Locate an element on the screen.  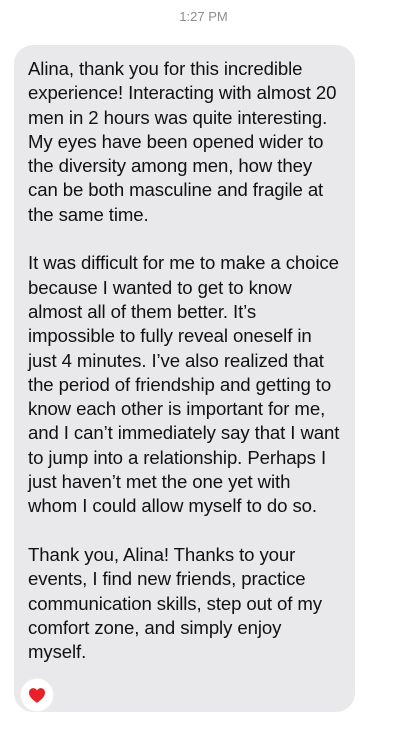
message-timestamp: 1:27 PM is located at coordinates (203, 16).